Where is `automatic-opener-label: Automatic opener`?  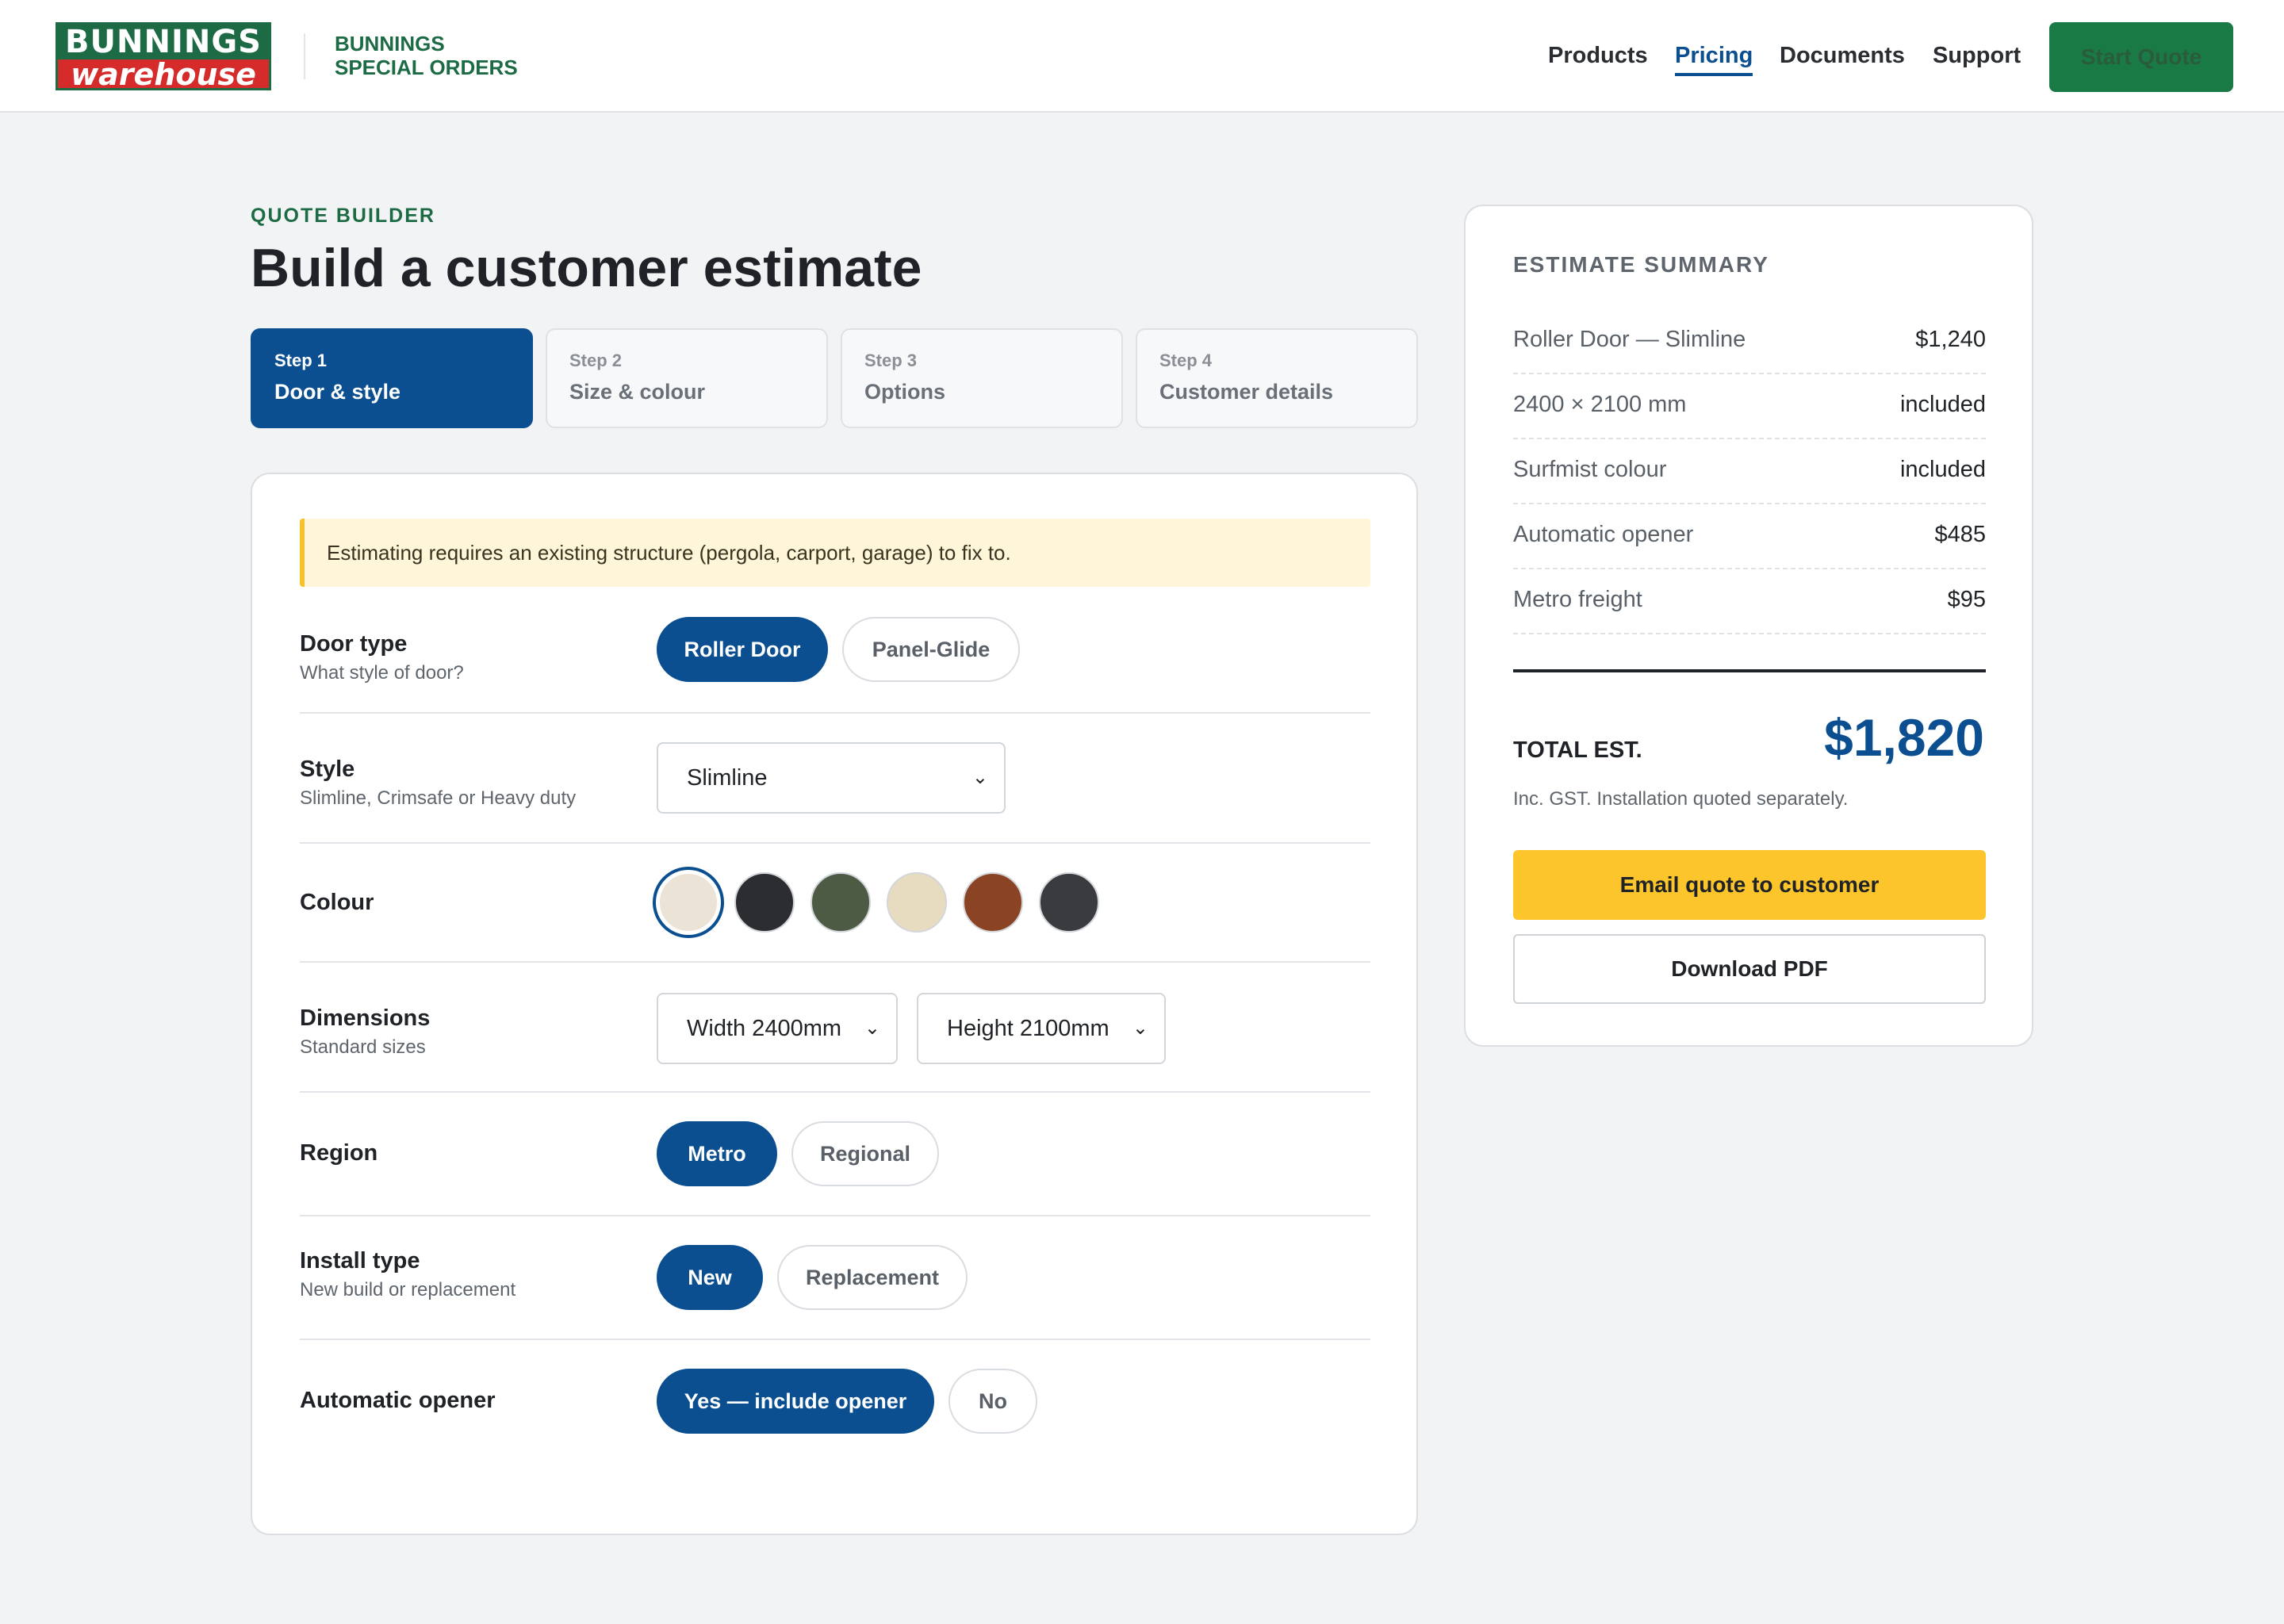
automatic-opener-label: Automatic opener is located at coordinates (398, 1400).